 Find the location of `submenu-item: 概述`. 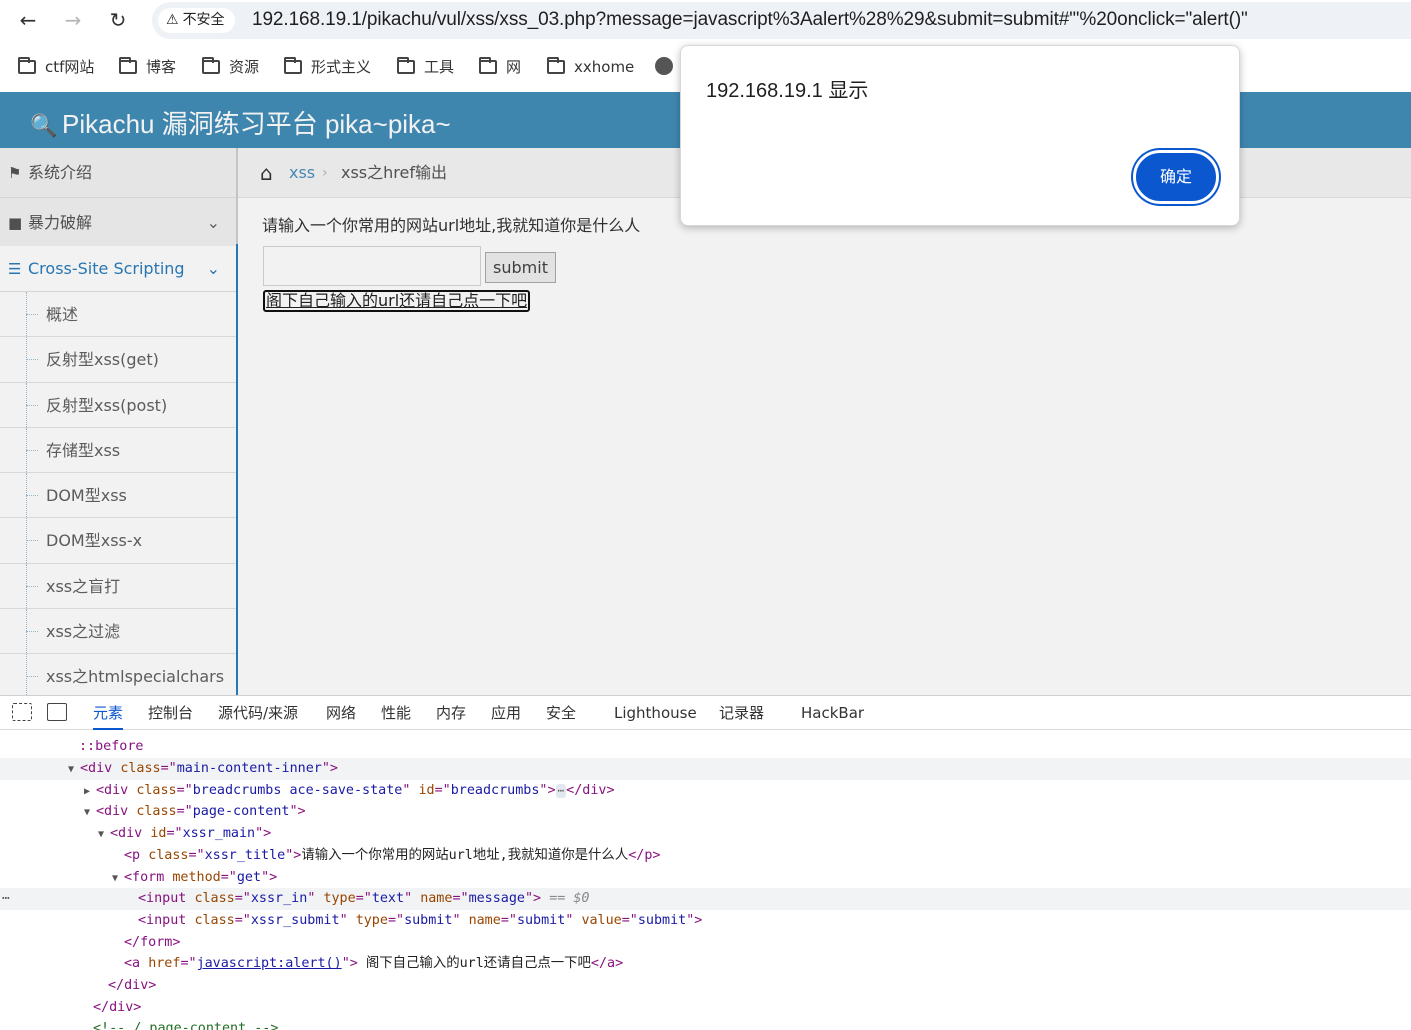

submenu-item: 概述 is located at coordinates (118, 315).